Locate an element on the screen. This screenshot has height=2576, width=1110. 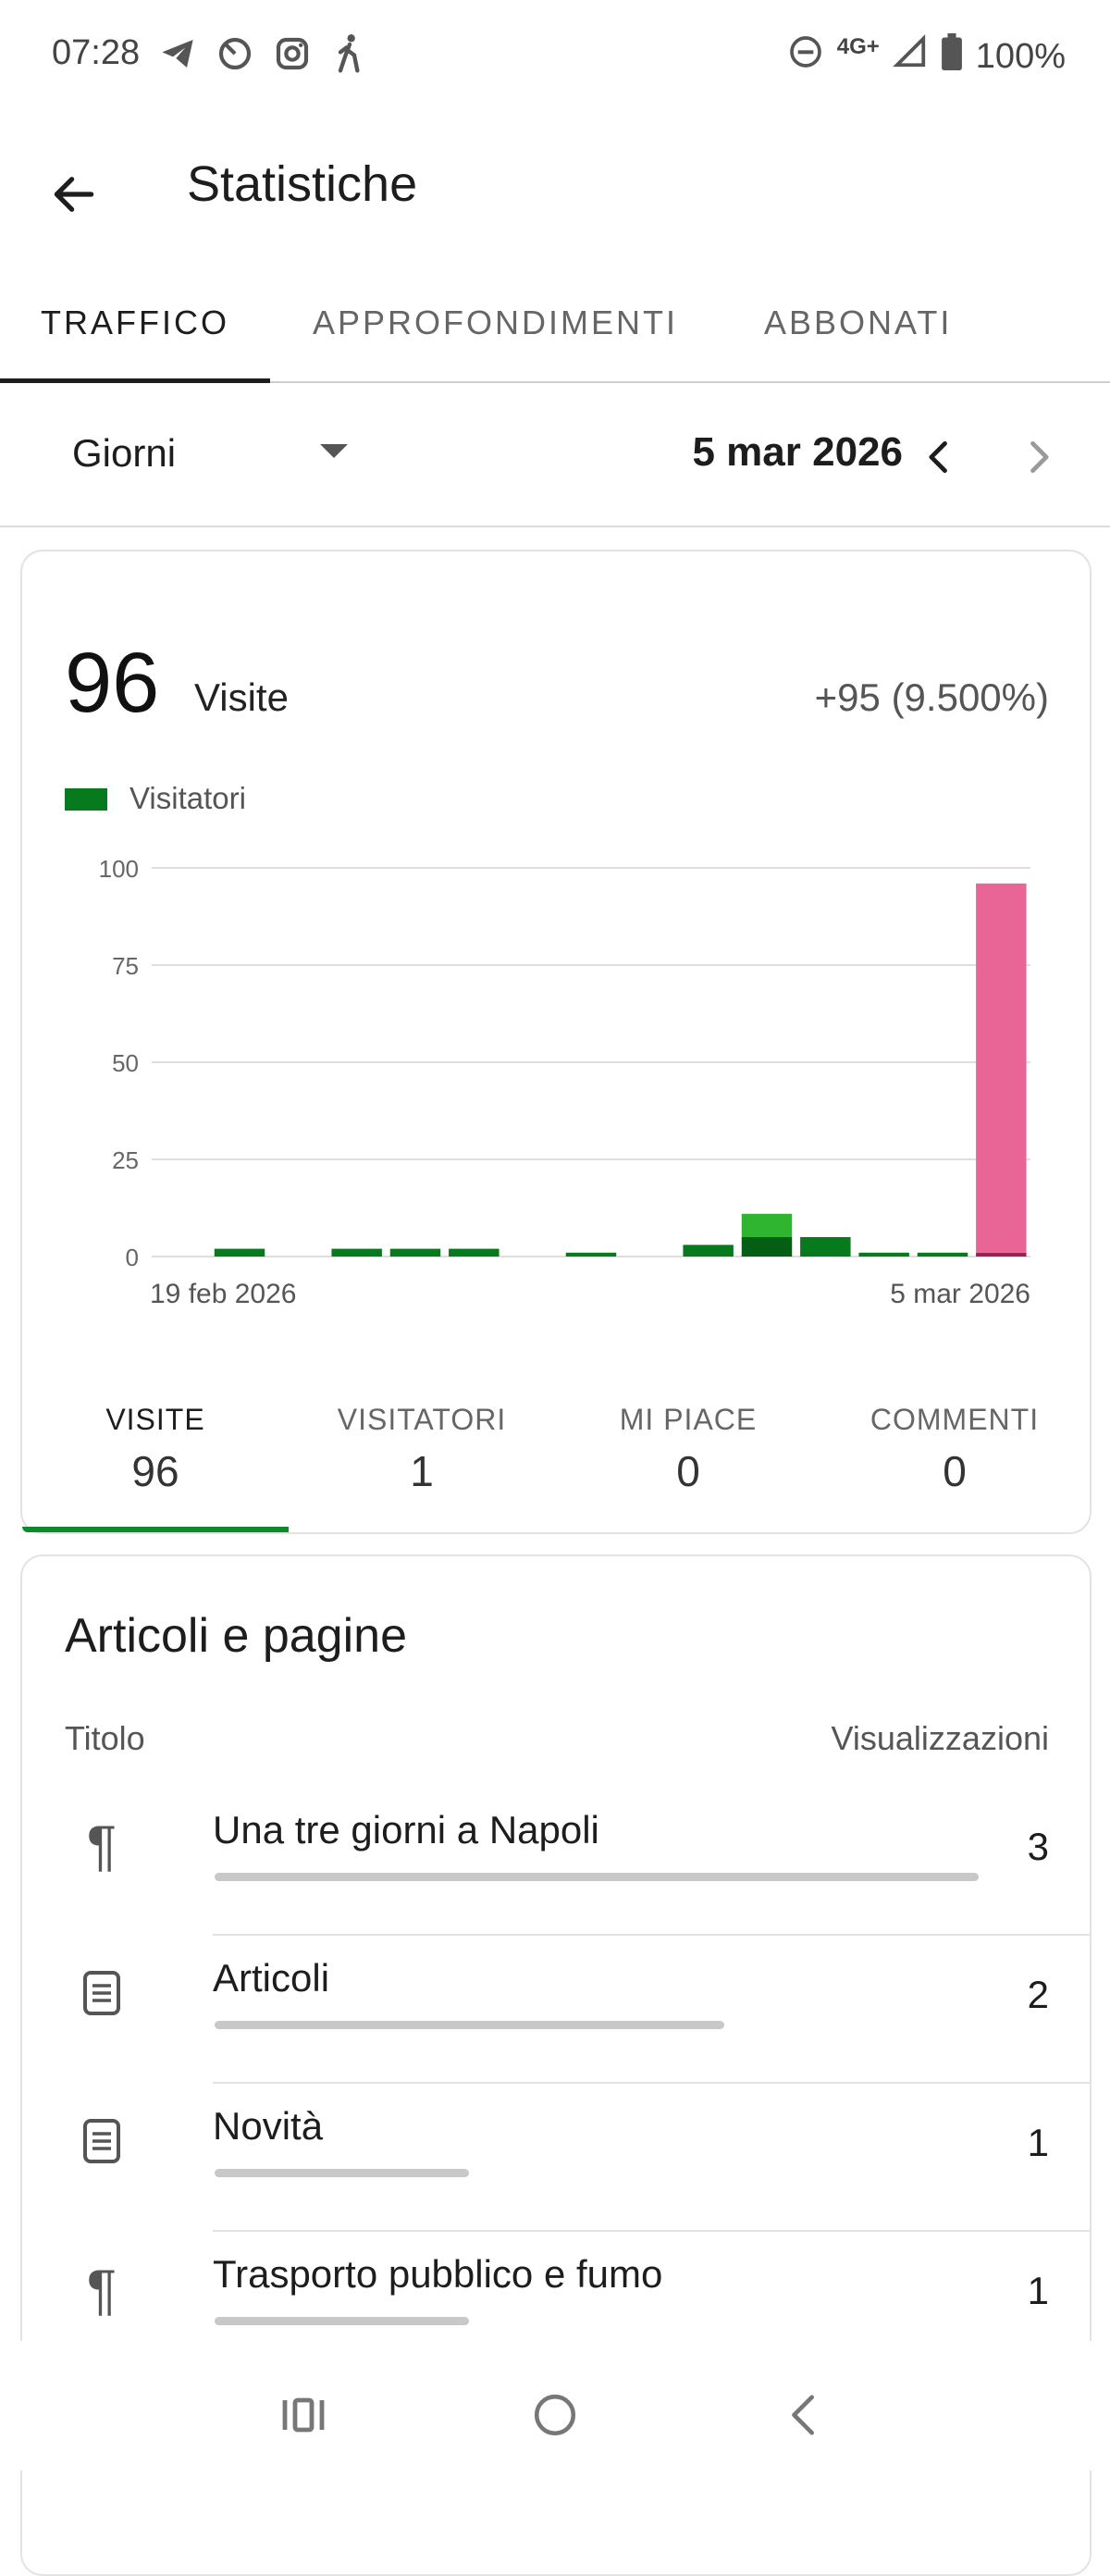
list-item: Novità 1 is located at coordinates (556, 2158).